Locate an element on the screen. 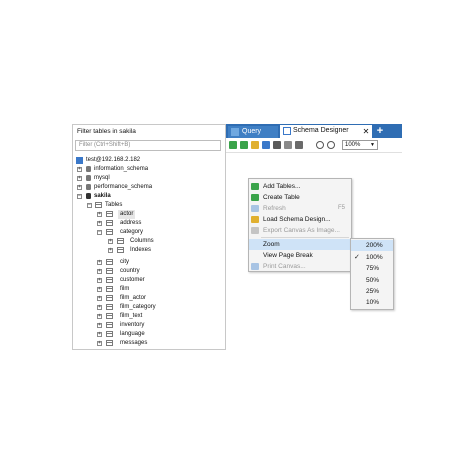  zoom-select: 100% ▼ is located at coordinates (360, 145).